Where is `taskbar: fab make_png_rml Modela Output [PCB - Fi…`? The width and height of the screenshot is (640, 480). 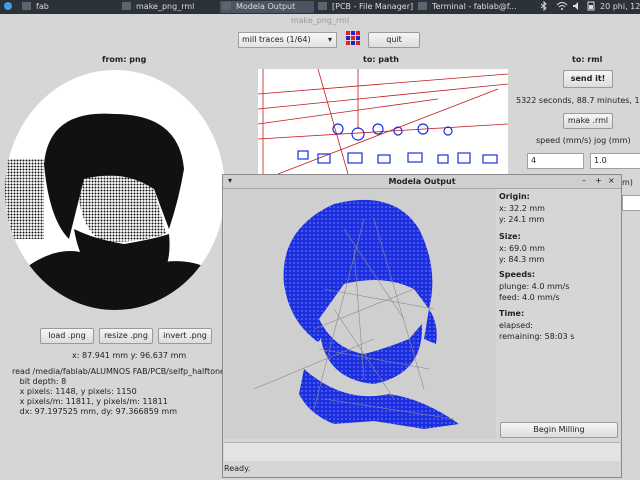
taskbar: fab make_png_rml Modela Output [PCB - Fi… is located at coordinates (320, 7).